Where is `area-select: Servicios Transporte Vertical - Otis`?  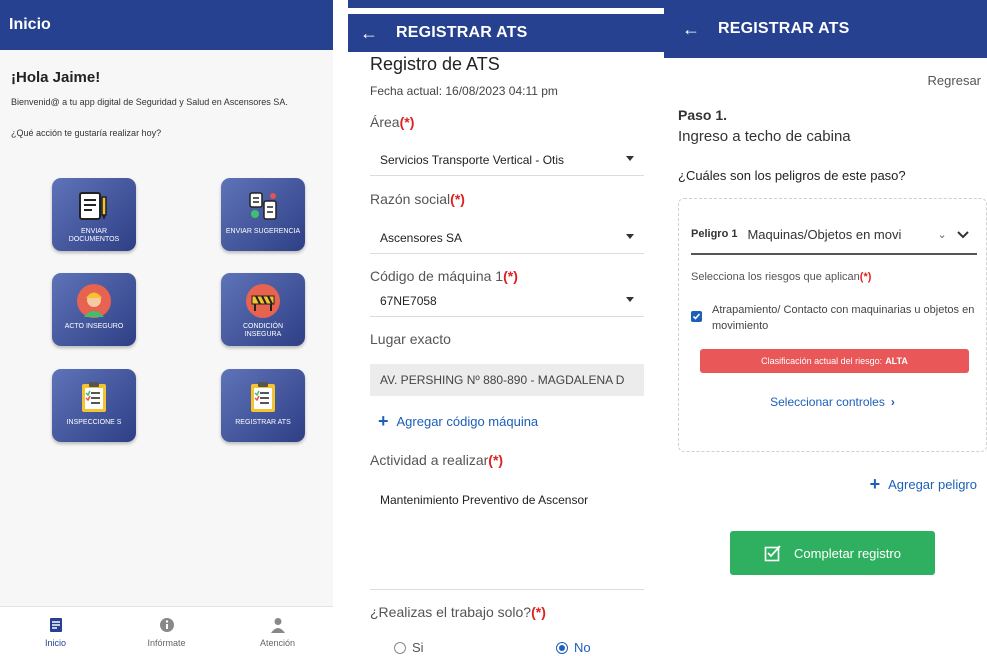
area-select: Servicios Transporte Vertical - Otis is located at coordinates (507, 160).